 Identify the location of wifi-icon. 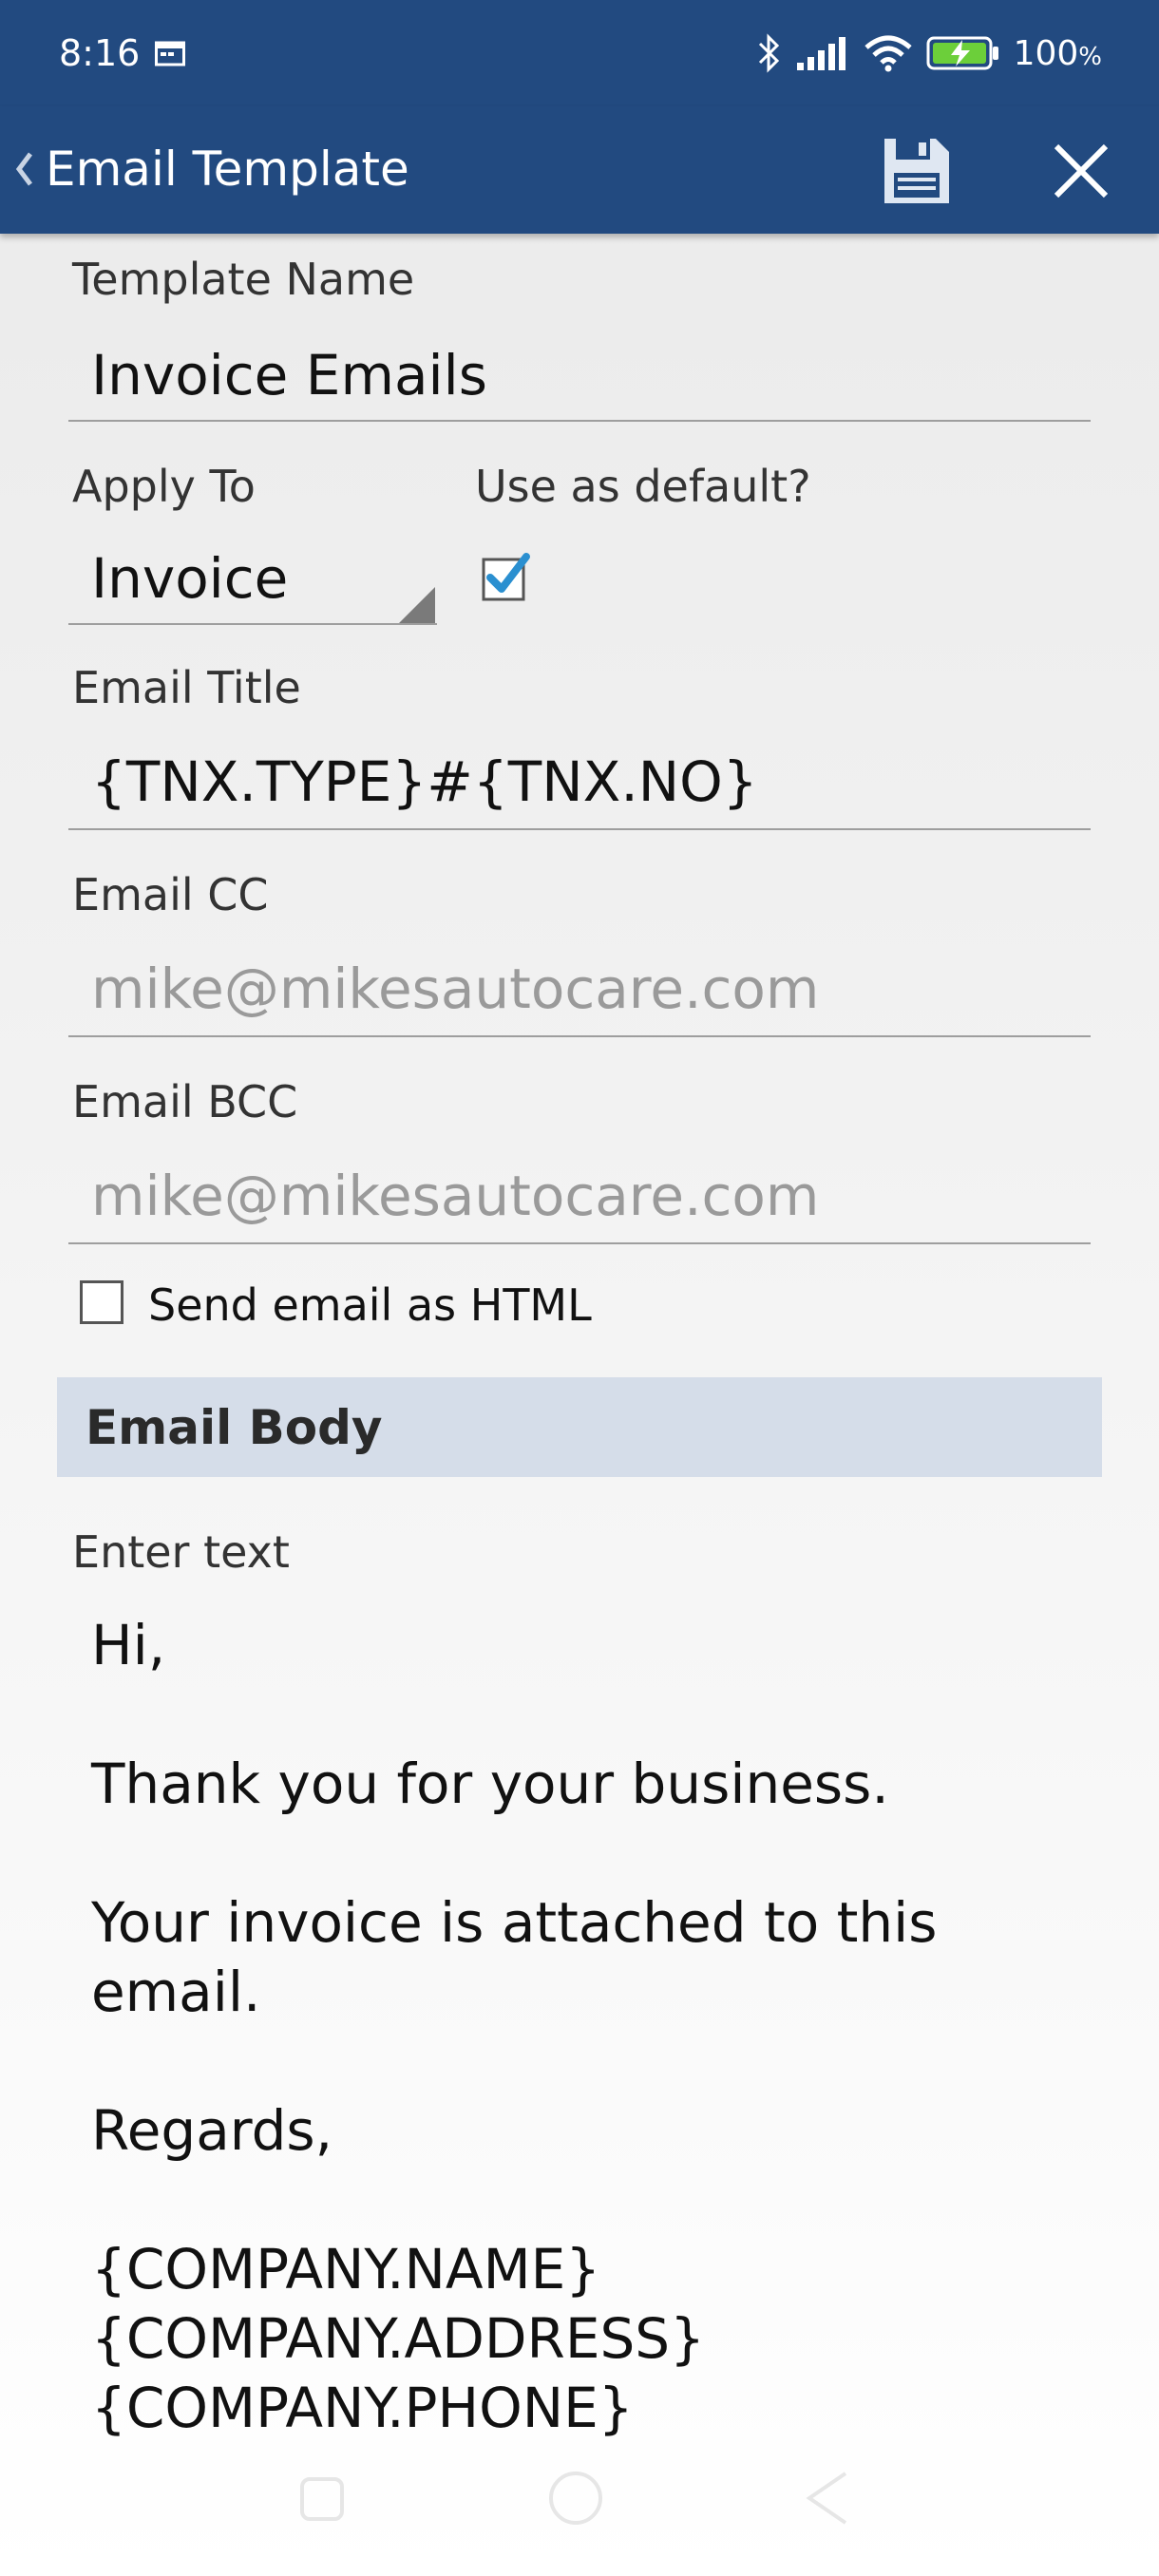
(888, 53).